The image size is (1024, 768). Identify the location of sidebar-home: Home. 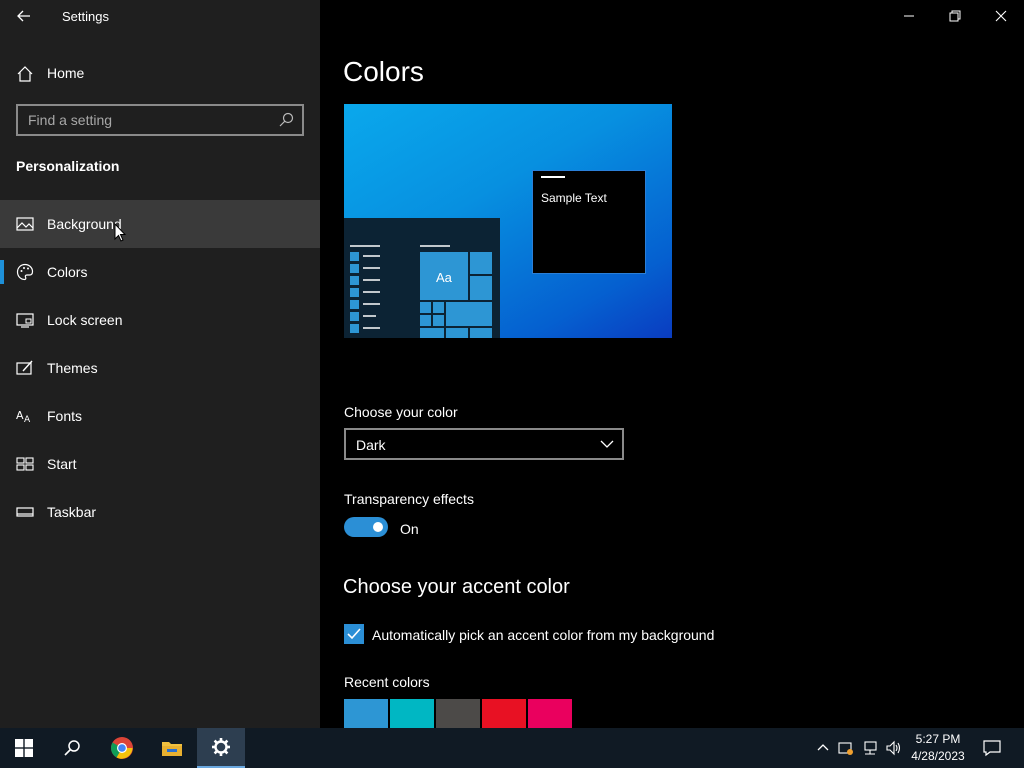
(160, 73).